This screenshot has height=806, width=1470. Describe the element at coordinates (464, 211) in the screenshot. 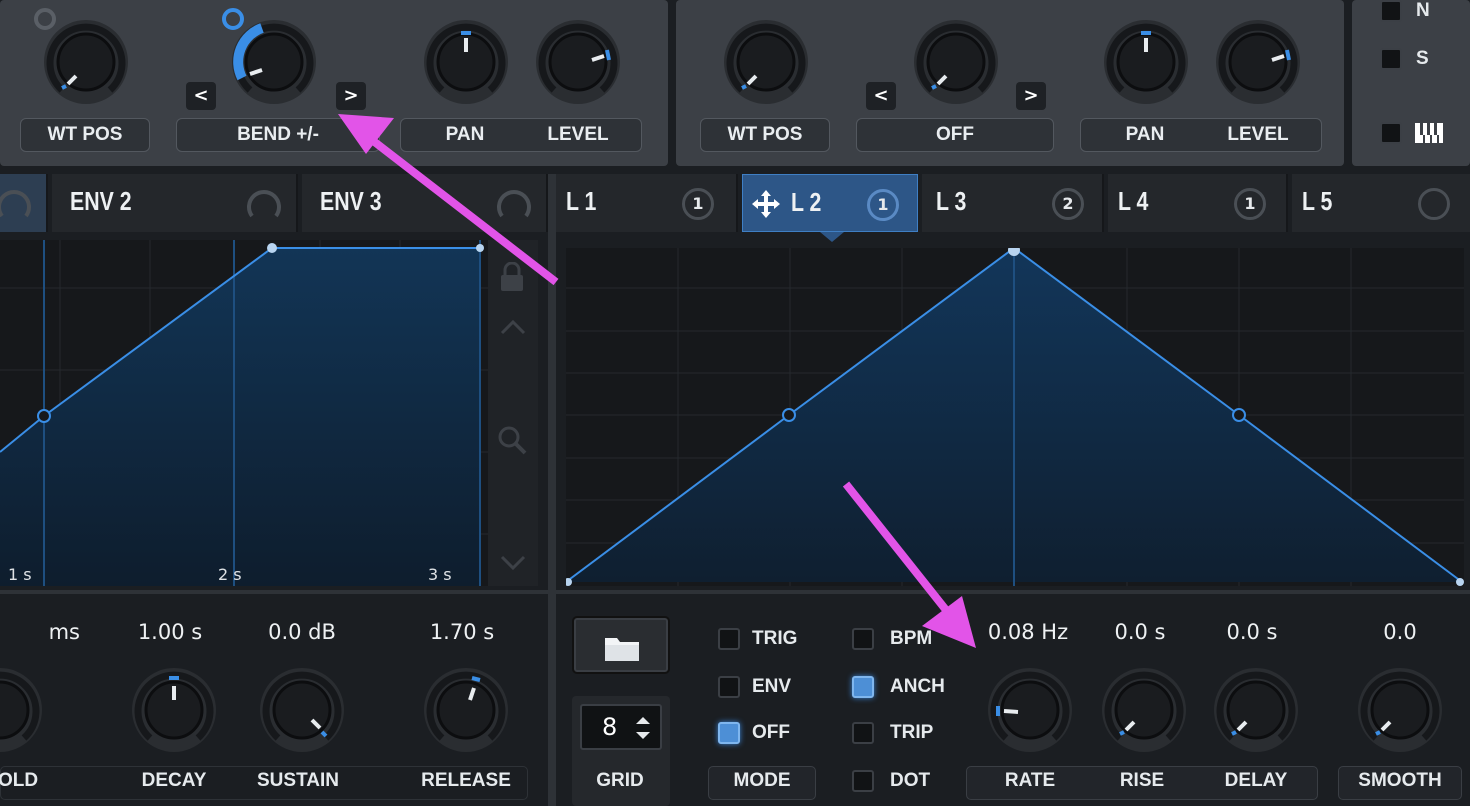

I see `arrow-to-bend` at that location.